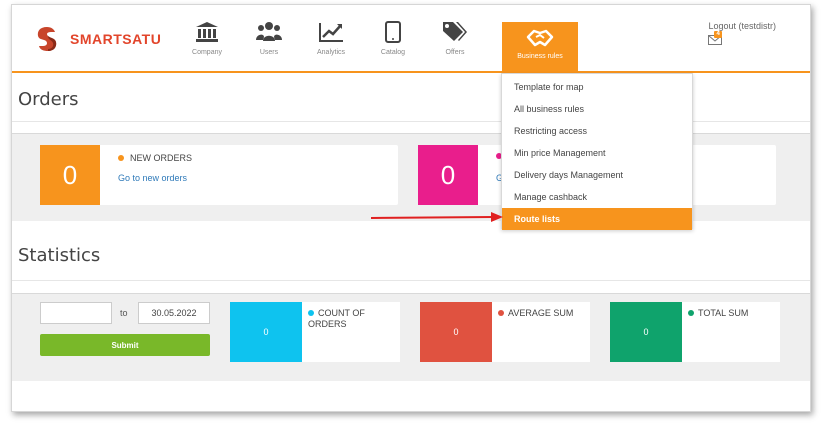  I want to click on mail-icon: 4, so click(715, 38).